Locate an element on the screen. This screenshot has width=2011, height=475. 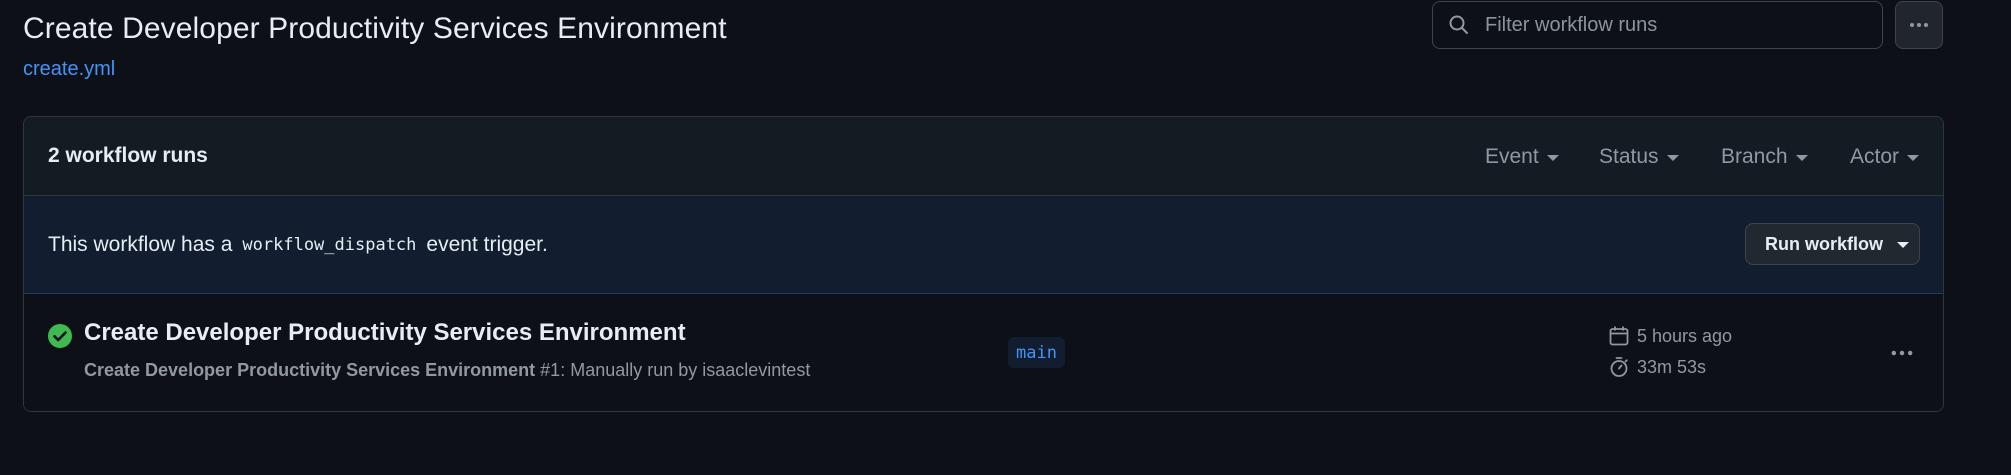
status-filter-dropdown: Status is located at coordinates (1639, 157).